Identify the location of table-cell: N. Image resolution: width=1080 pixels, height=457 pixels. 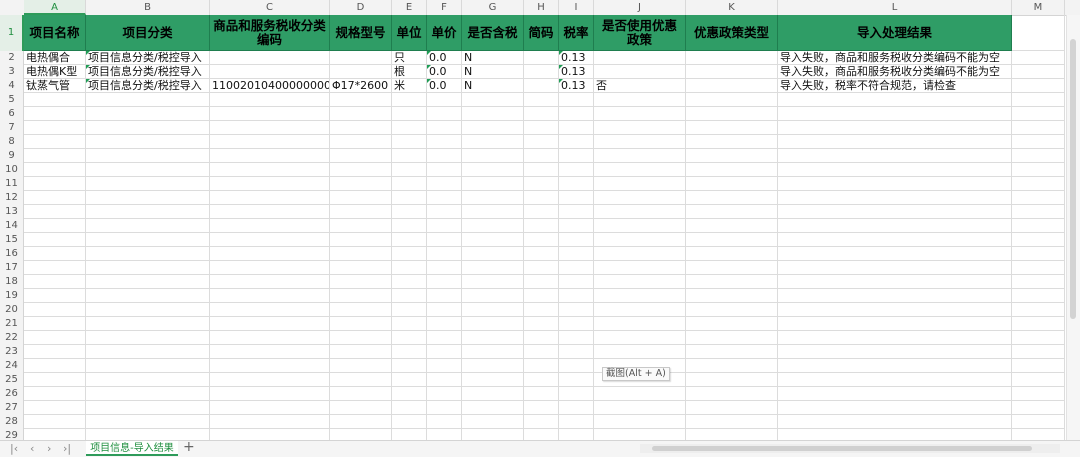
(493, 86).